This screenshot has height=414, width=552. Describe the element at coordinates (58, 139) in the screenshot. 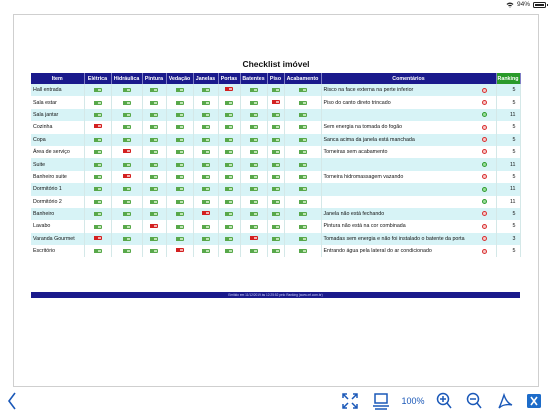

I see `item-name: Copa` at that location.